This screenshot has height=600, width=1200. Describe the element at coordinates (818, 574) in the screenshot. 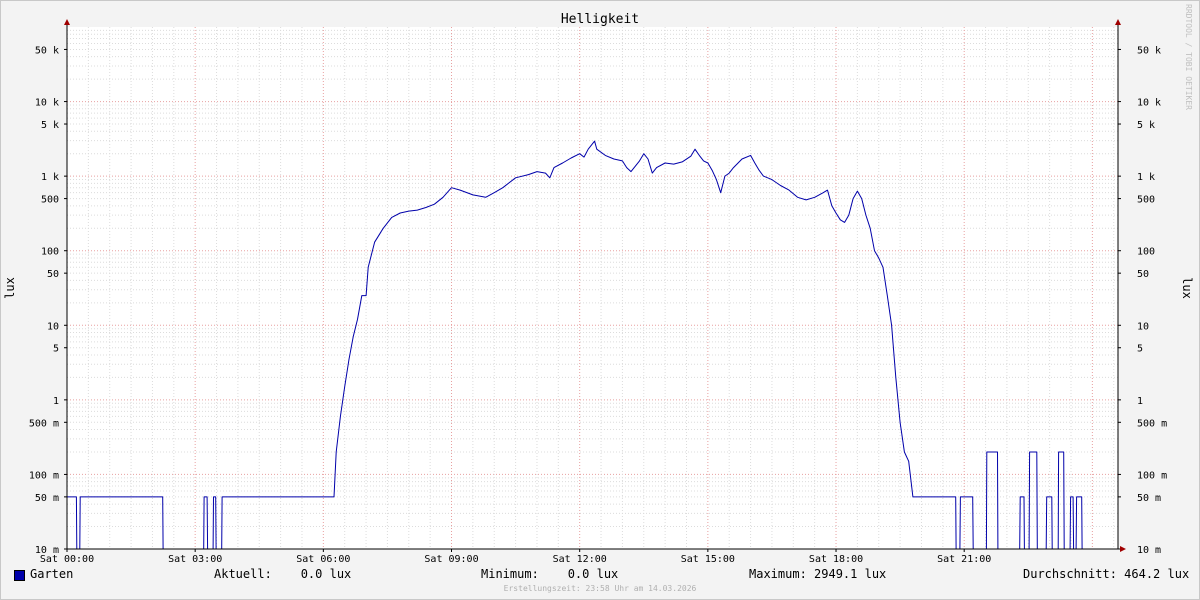

I see `legend-maximum: Maximum: 2949.1 lux` at that location.